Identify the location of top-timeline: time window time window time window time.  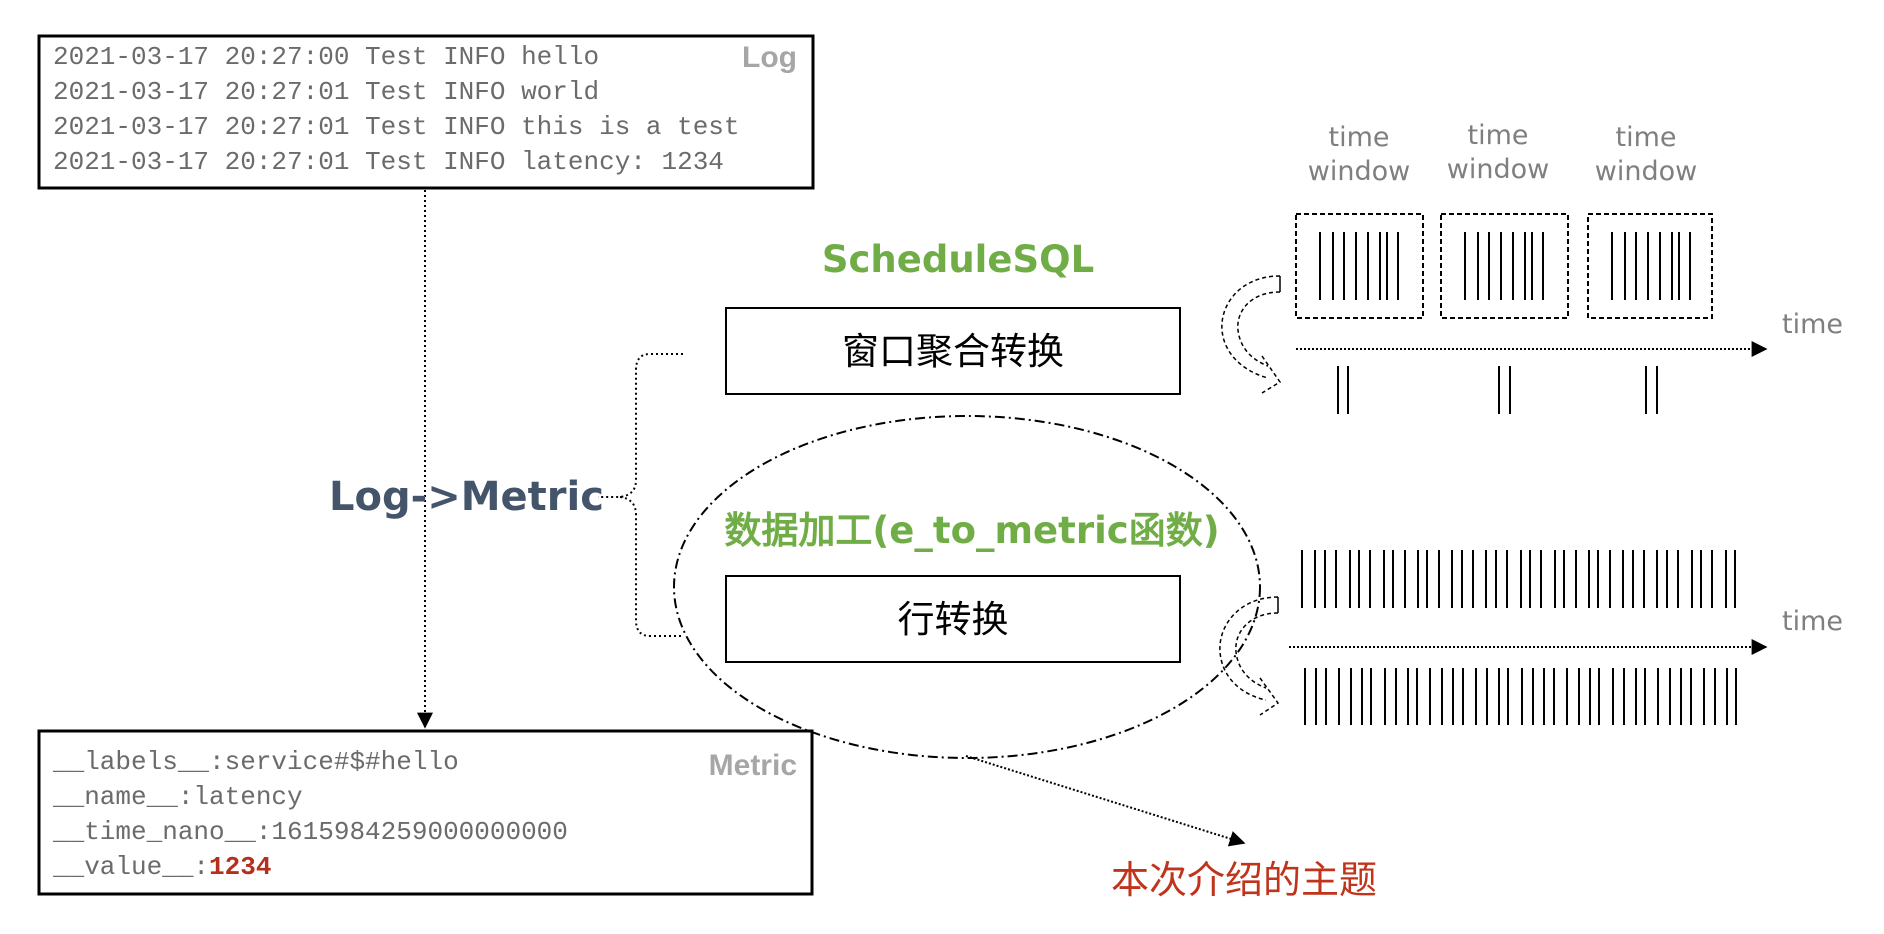
(1532, 267).